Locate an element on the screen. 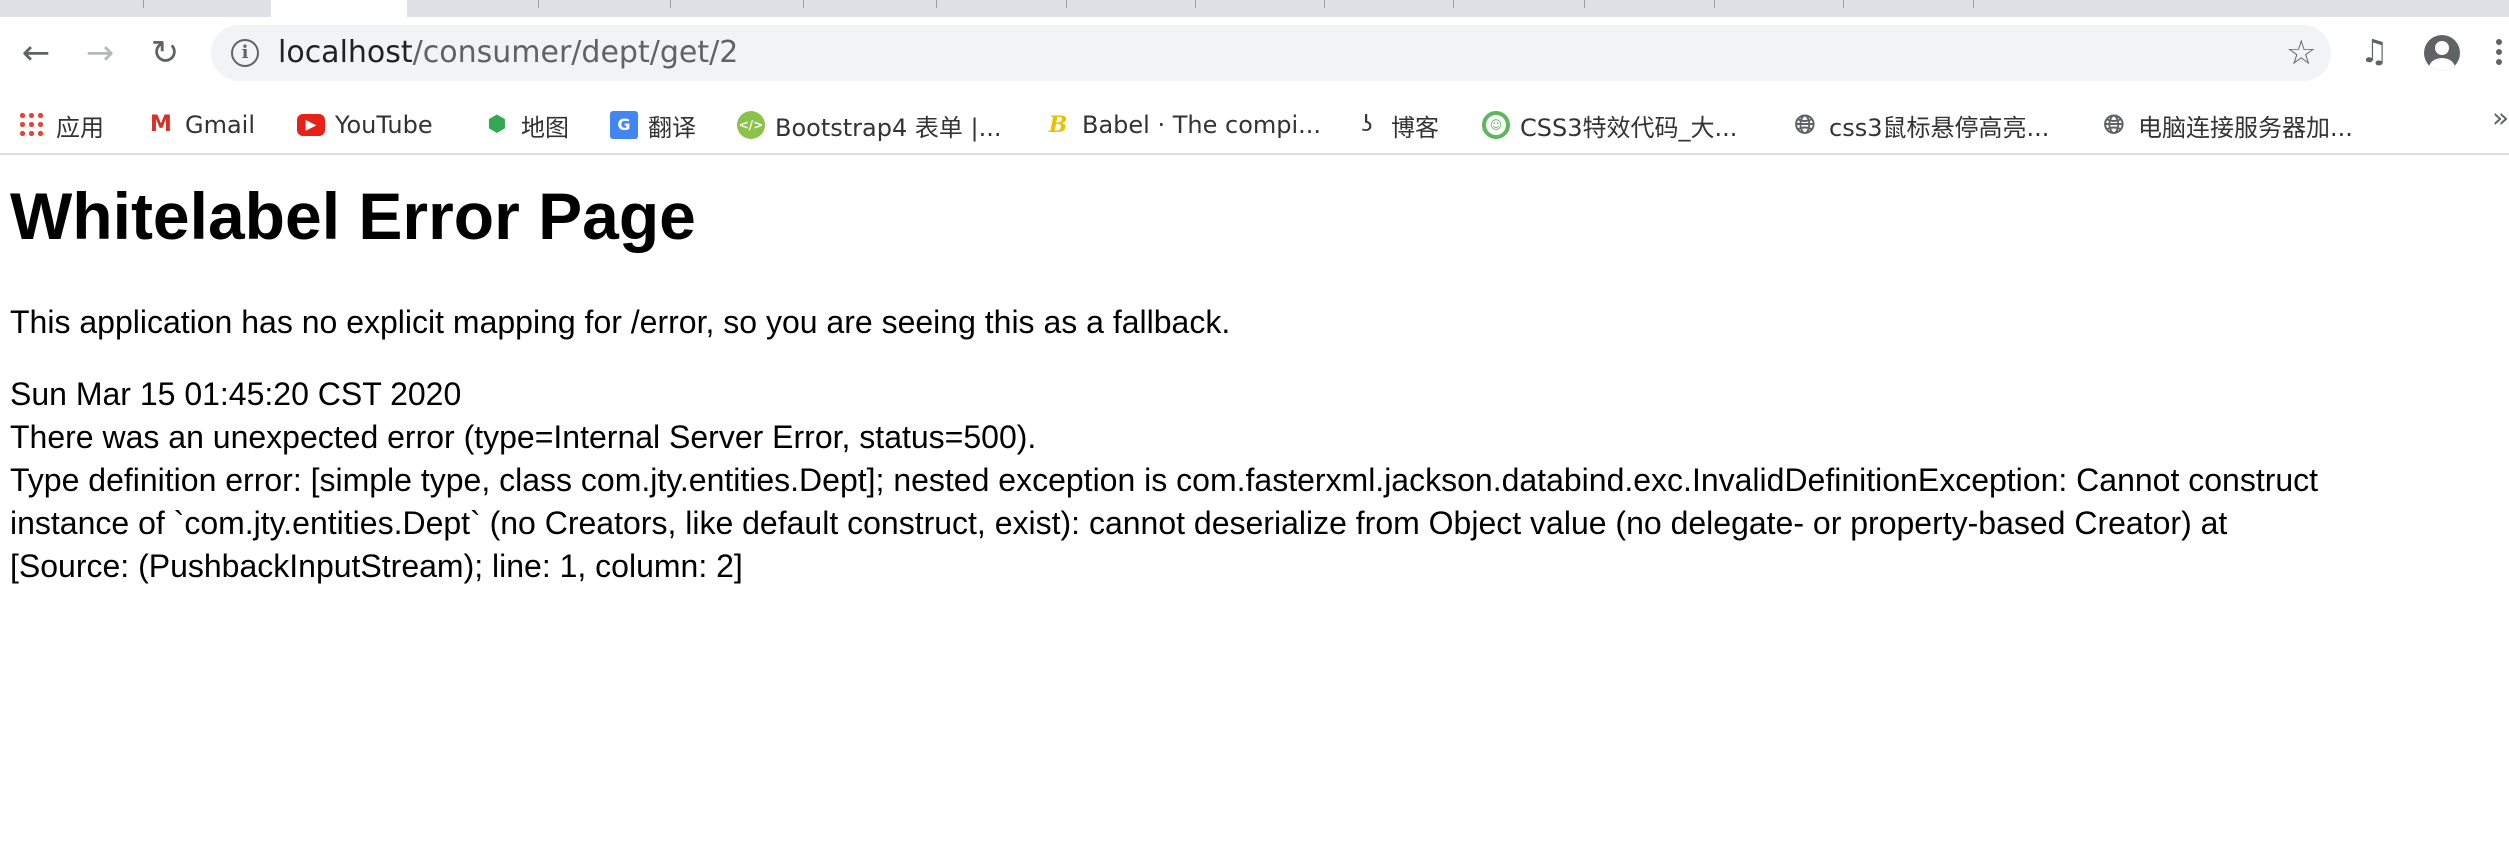 Image resolution: width=2509 pixels, height=853 pixels. bookmark-apps: 应用 is located at coordinates (61, 125).